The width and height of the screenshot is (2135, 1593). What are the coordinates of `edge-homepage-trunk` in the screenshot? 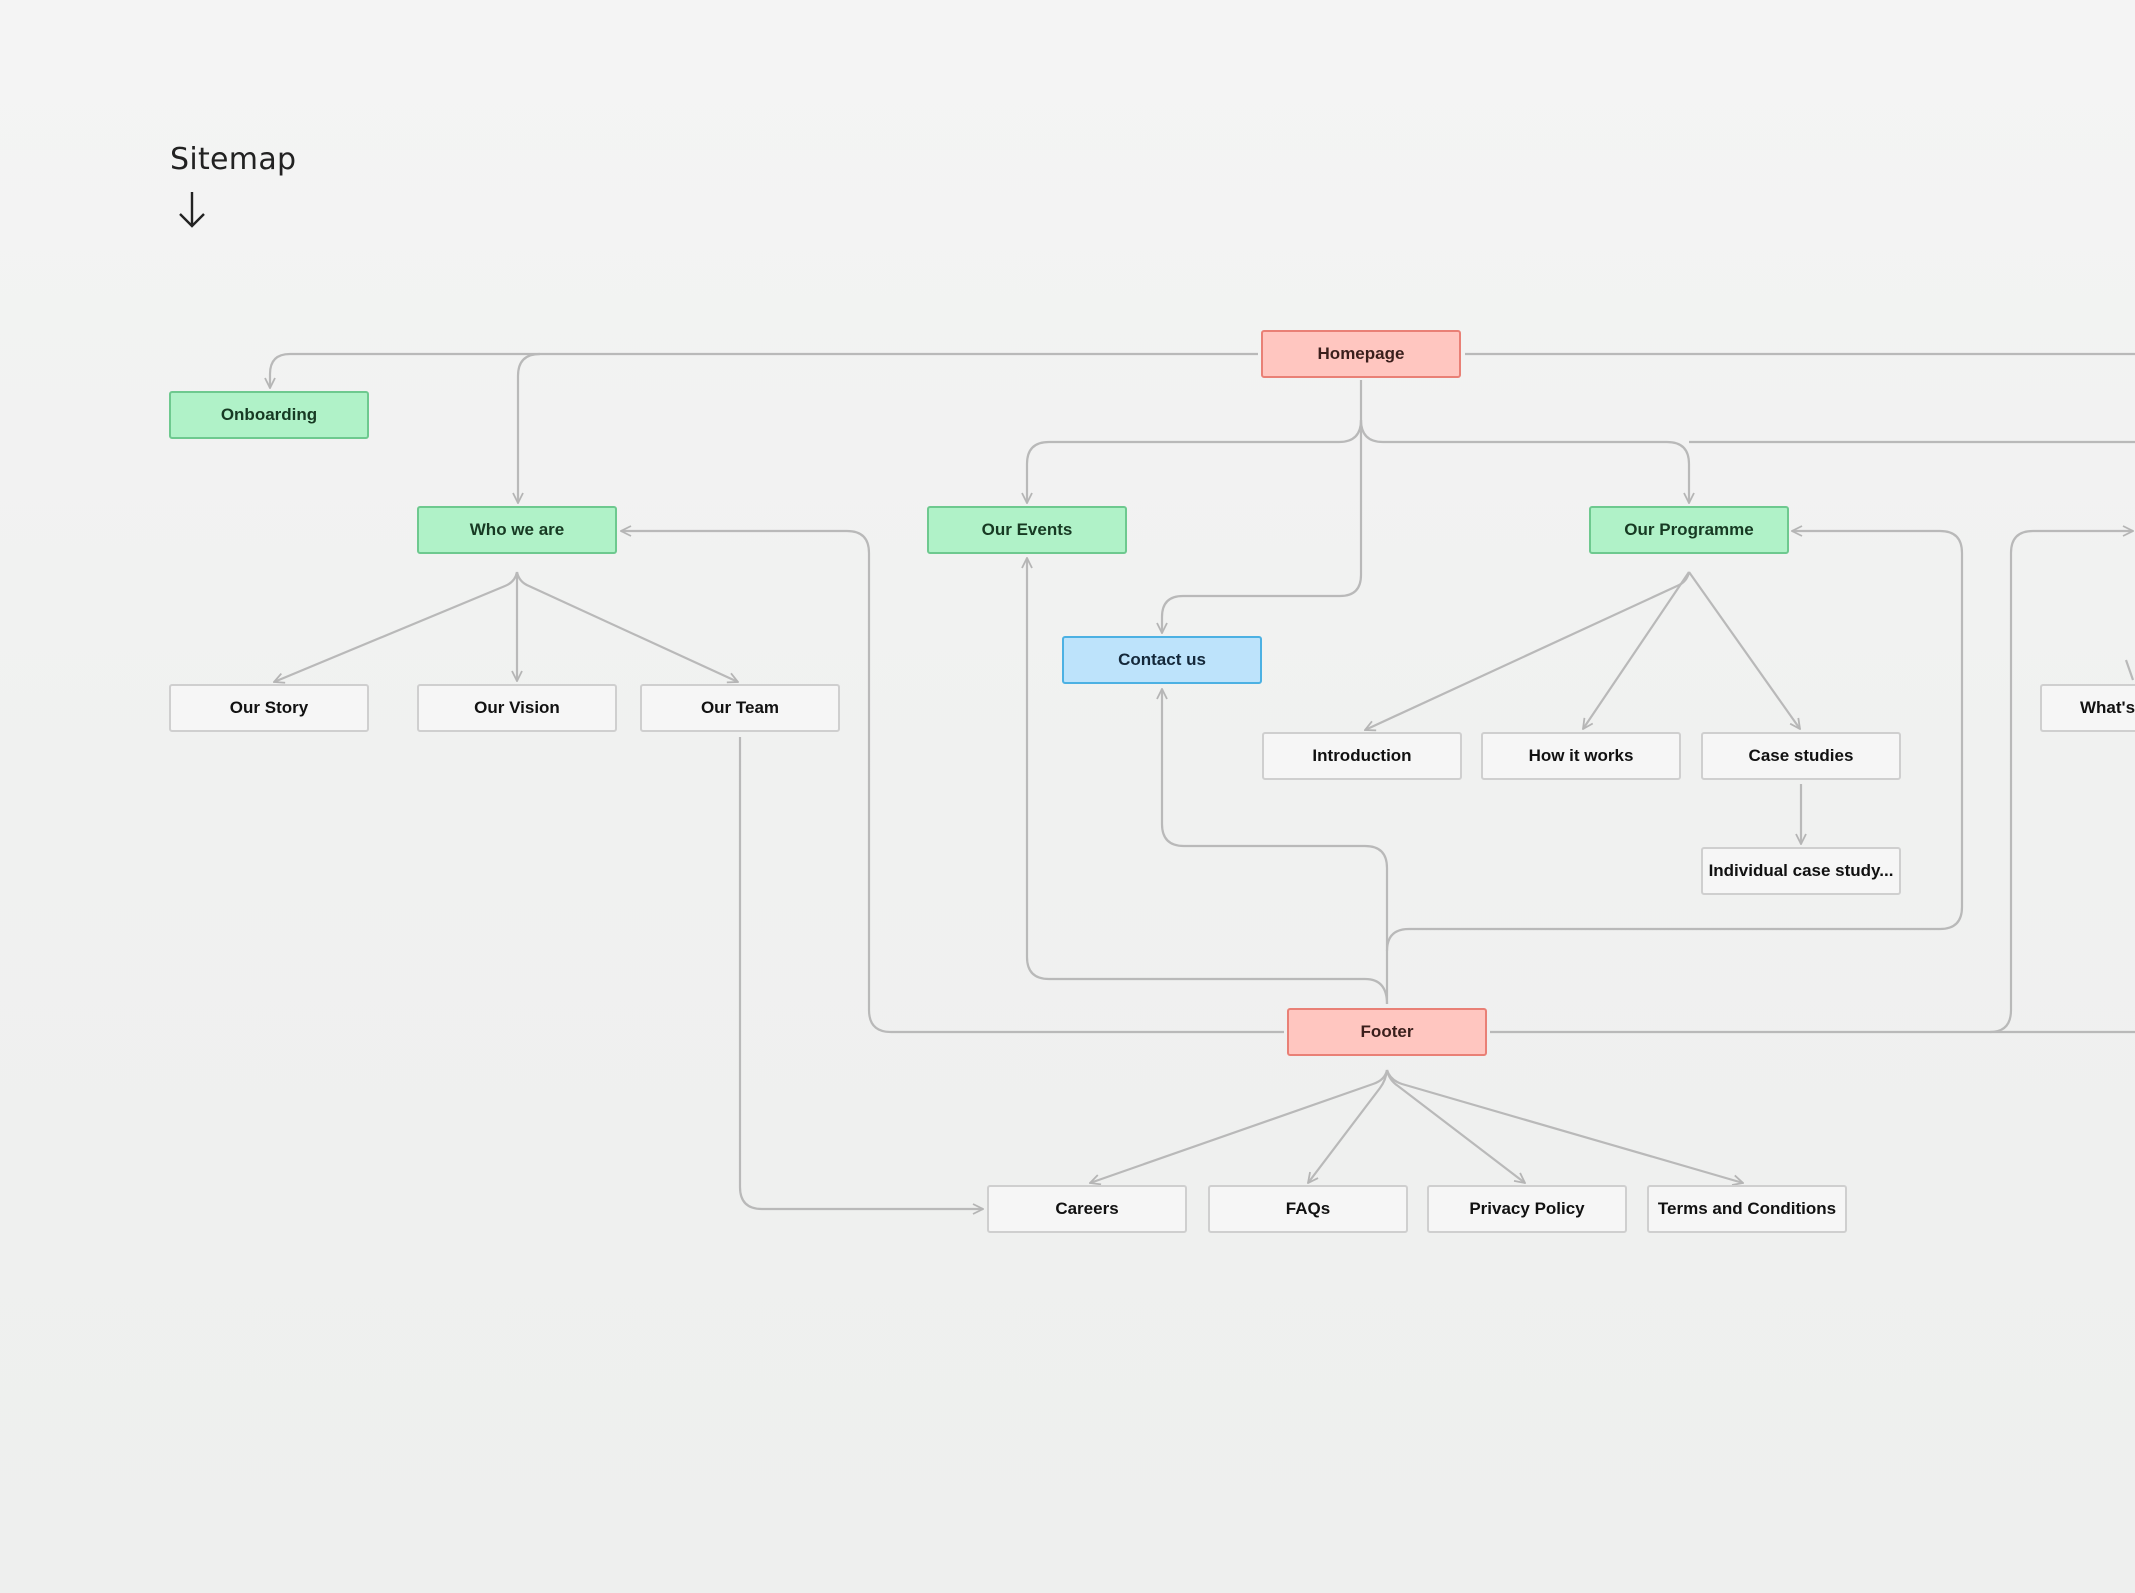 It's located at (1262, 506).